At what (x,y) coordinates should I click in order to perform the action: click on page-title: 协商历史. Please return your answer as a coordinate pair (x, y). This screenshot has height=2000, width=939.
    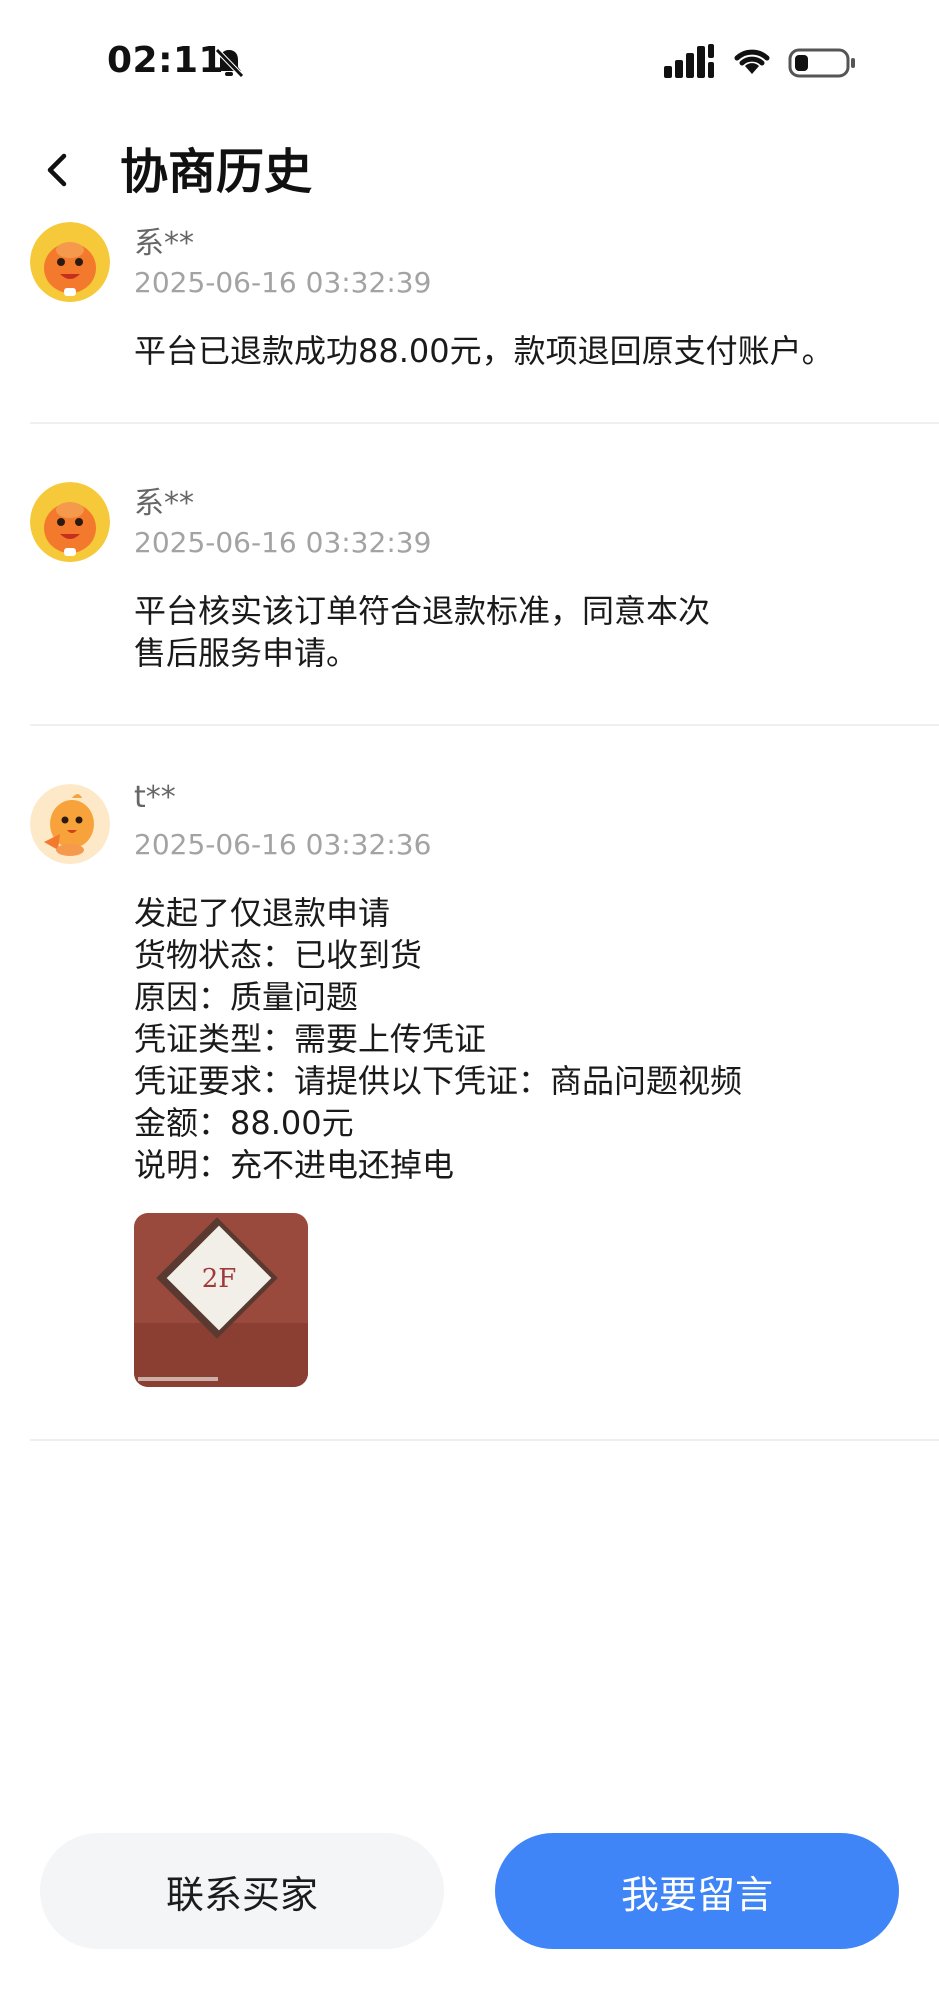
    Looking at the image, I should click on (216, 172).